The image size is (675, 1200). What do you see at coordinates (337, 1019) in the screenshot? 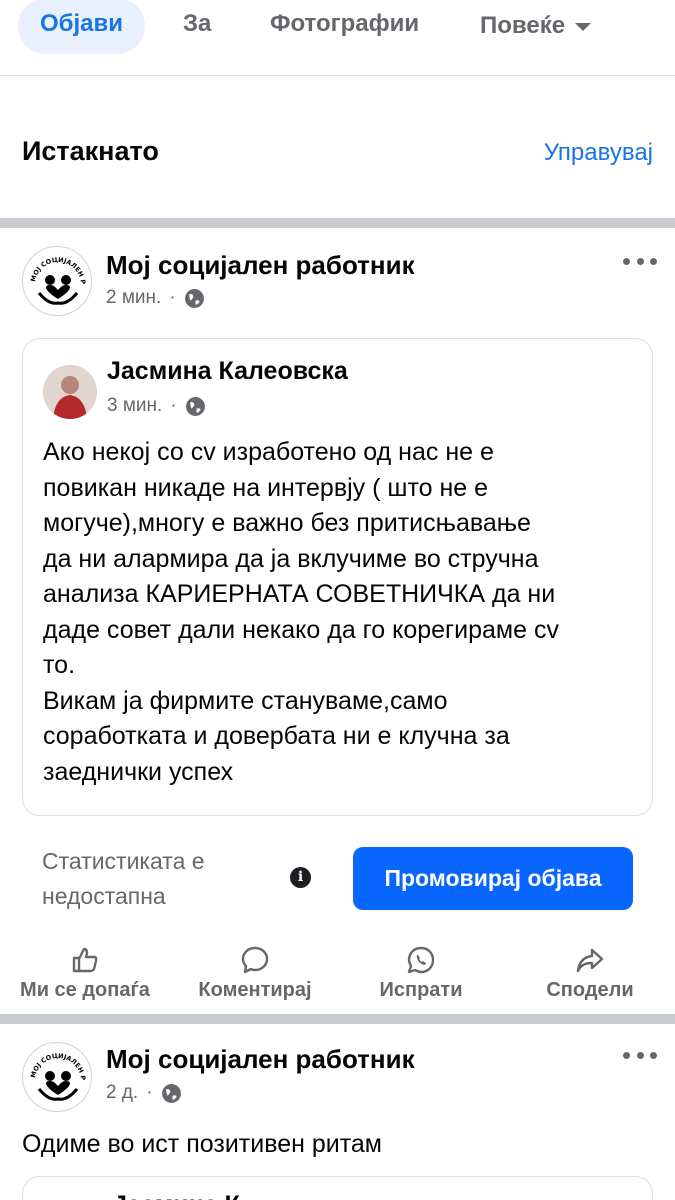
I see `post-divider` at bounding box center [337, 1019].